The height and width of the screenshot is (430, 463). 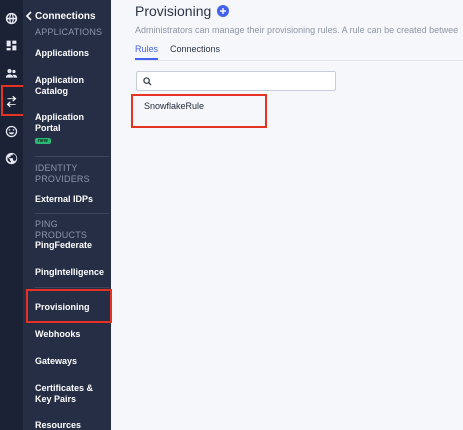 I want to click on nav-item-external-idps: External IDPs, so click(x=72, y=199).